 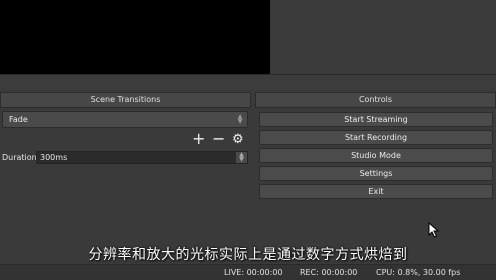 What do you see at coordinates (376, 137) in the screenshot?
I see `start-recording-button: Start Recording` at bounding box center [376, 137].